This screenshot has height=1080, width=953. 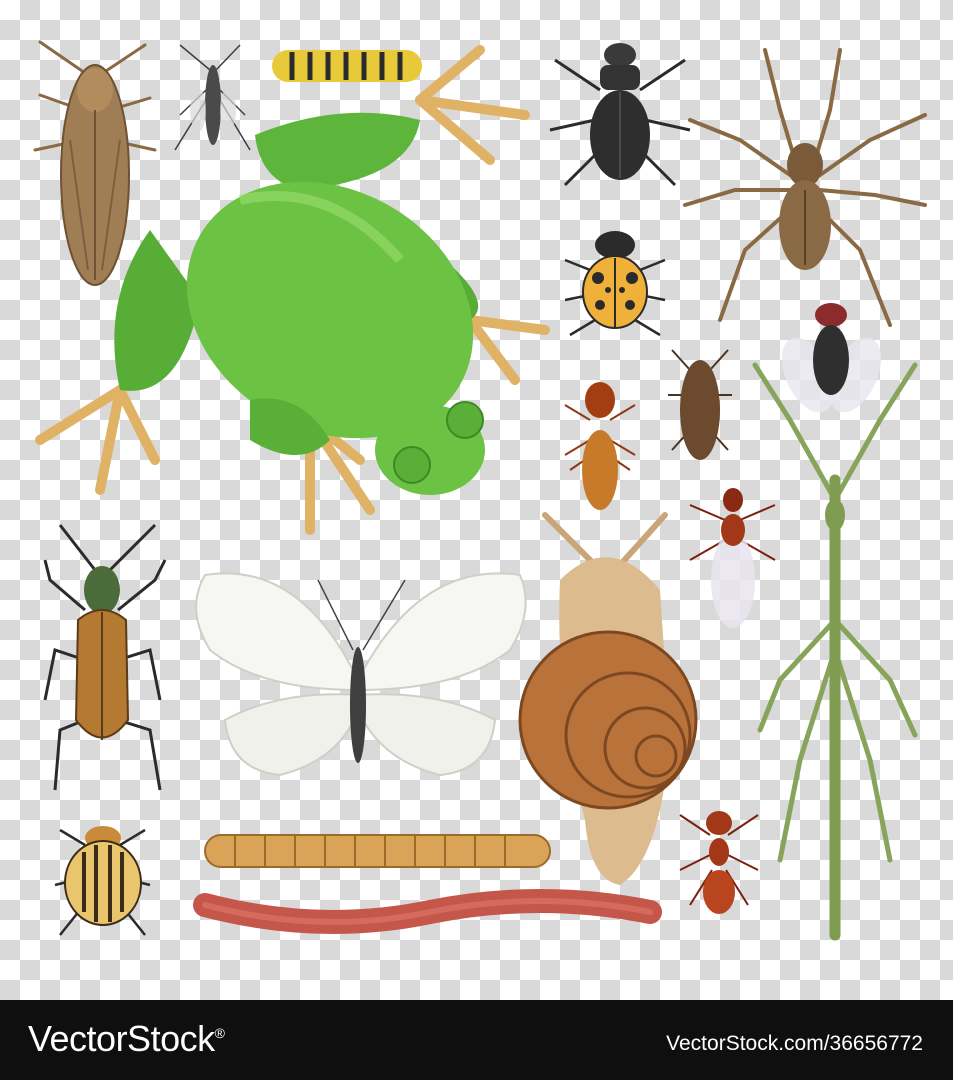 What do you see at coordinates (427, 911) in the screenshot?
I see `earthworm` at bounding box center [427, 911].